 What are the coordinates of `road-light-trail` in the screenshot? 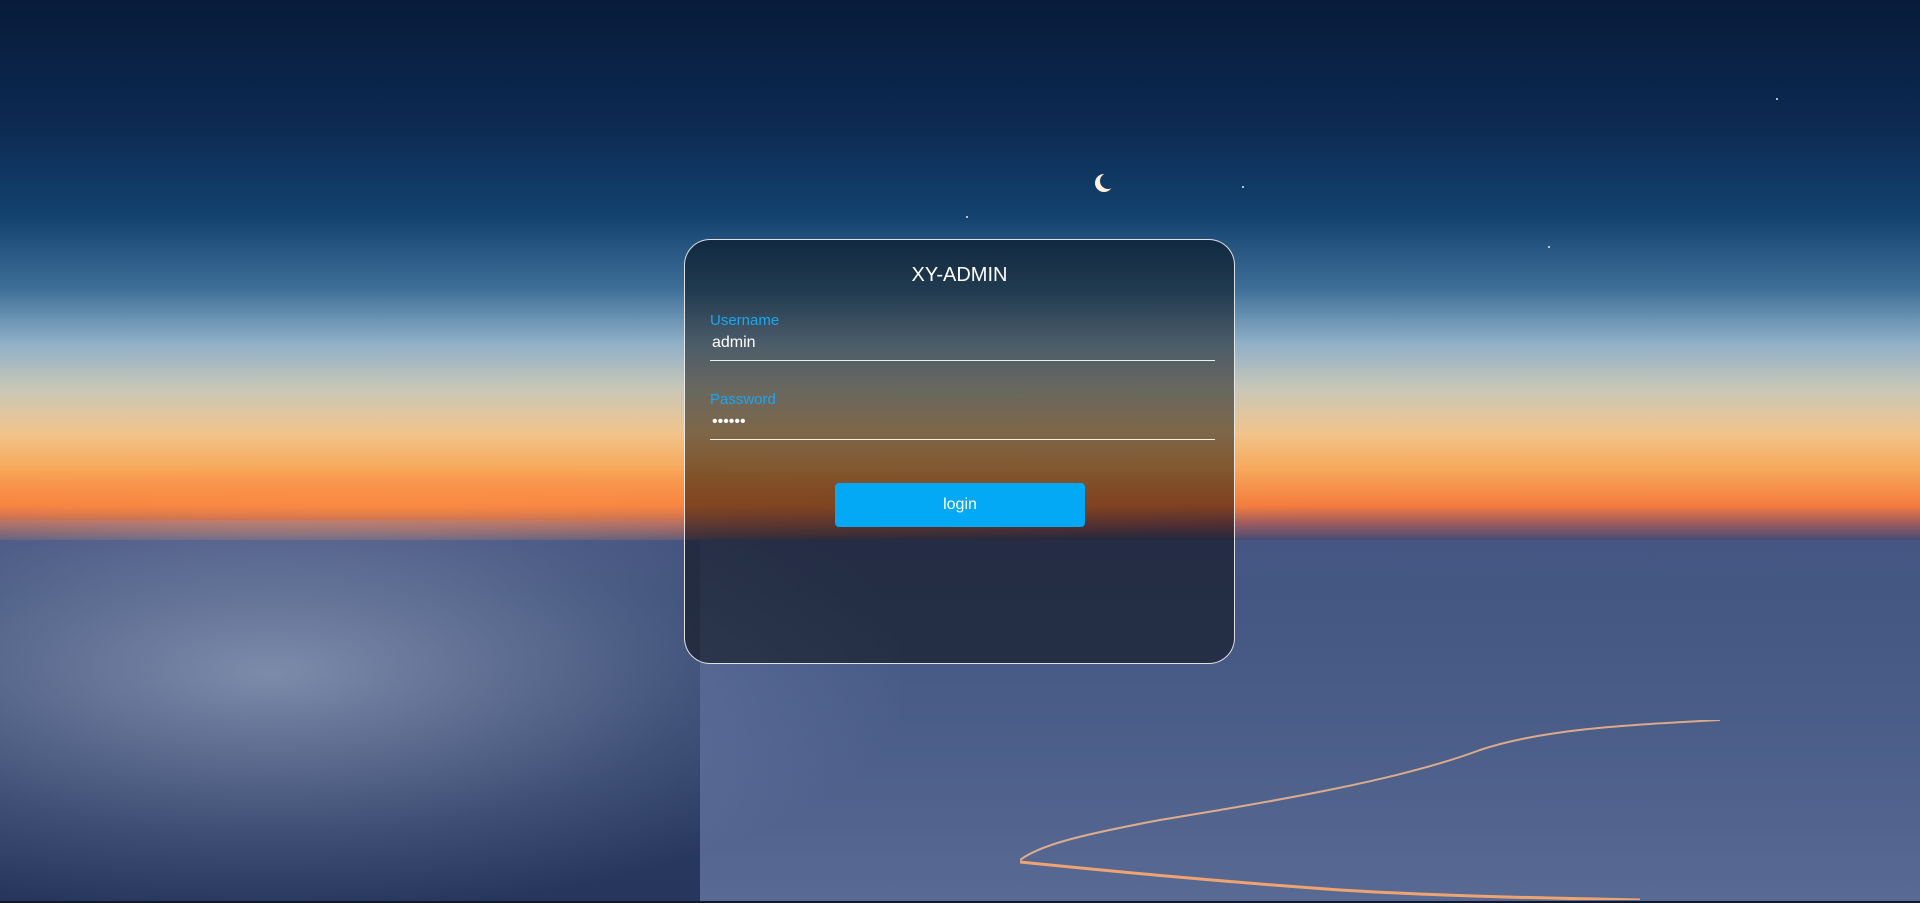 It's located at (1370, 810).